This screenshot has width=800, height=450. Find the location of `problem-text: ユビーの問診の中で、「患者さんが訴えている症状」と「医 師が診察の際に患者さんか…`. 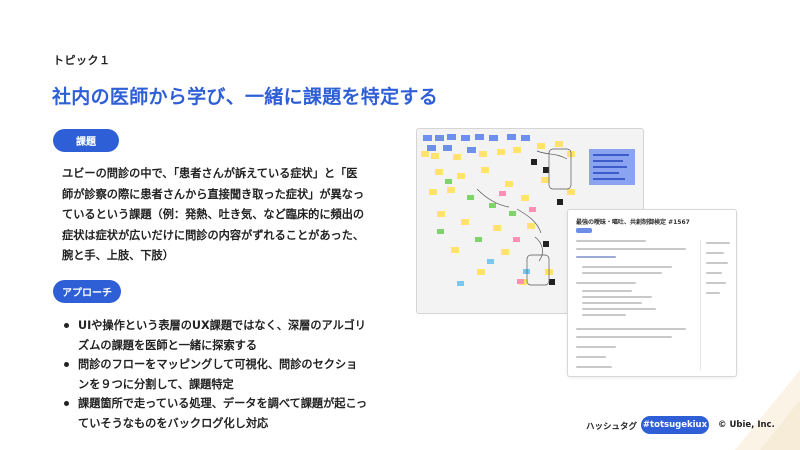

problem-text: ユビーの問診の中で、「患者さんが訴えている症状」と「医 師が診察の際に患者さんか… is located at coordinates (232, 215).